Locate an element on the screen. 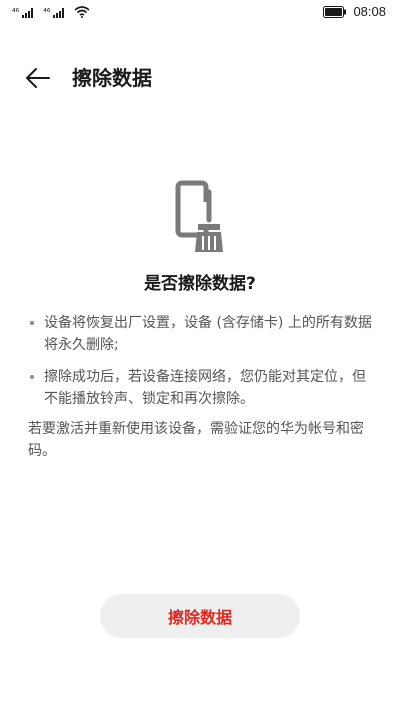  back-button is located at coordinates (38, 78).